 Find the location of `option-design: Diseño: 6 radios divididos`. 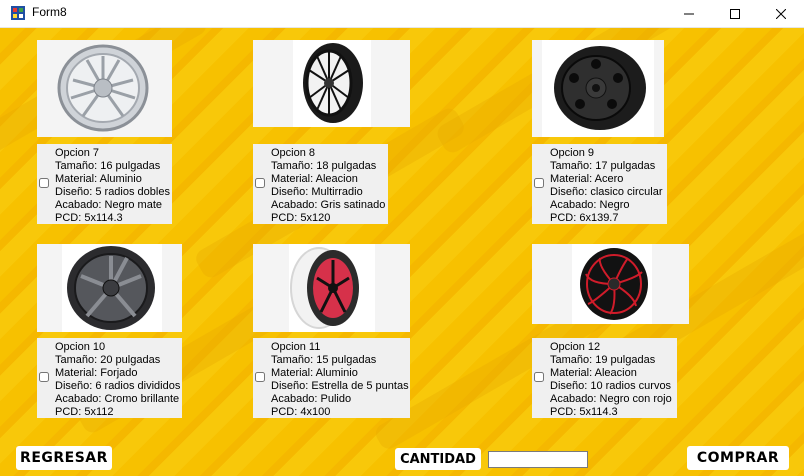

option-design: Diseño: 6 radios divididos is located at coordinates (118, 386).